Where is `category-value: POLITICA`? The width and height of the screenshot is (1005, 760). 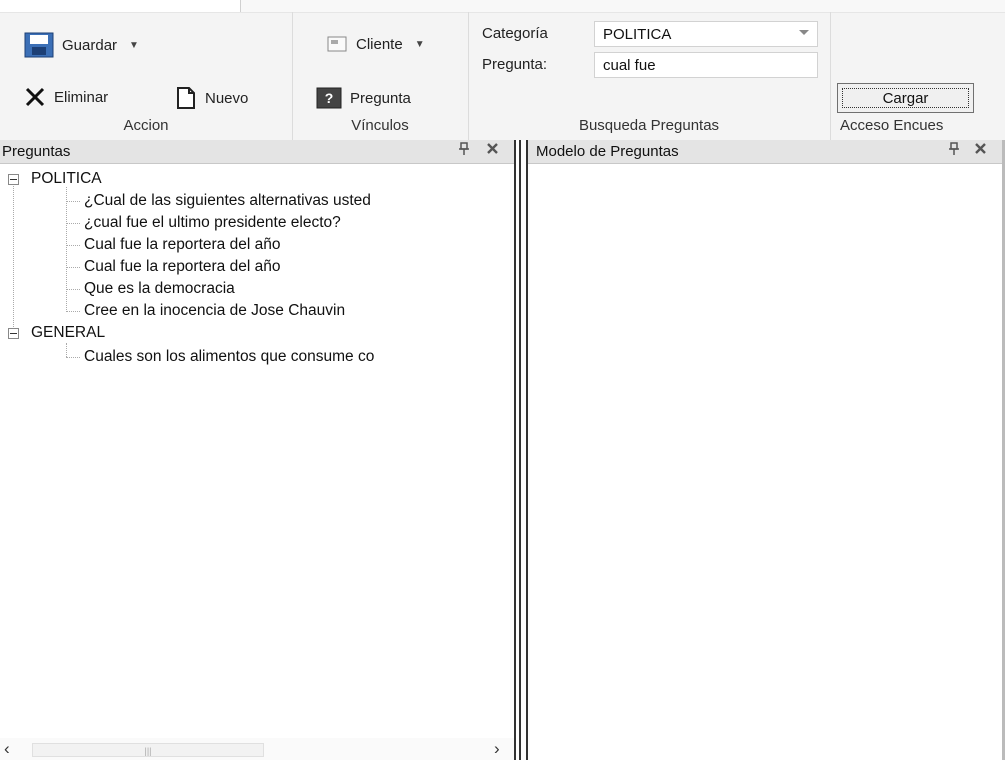
category-value: POLITICA is located at coordinates (637, 34).